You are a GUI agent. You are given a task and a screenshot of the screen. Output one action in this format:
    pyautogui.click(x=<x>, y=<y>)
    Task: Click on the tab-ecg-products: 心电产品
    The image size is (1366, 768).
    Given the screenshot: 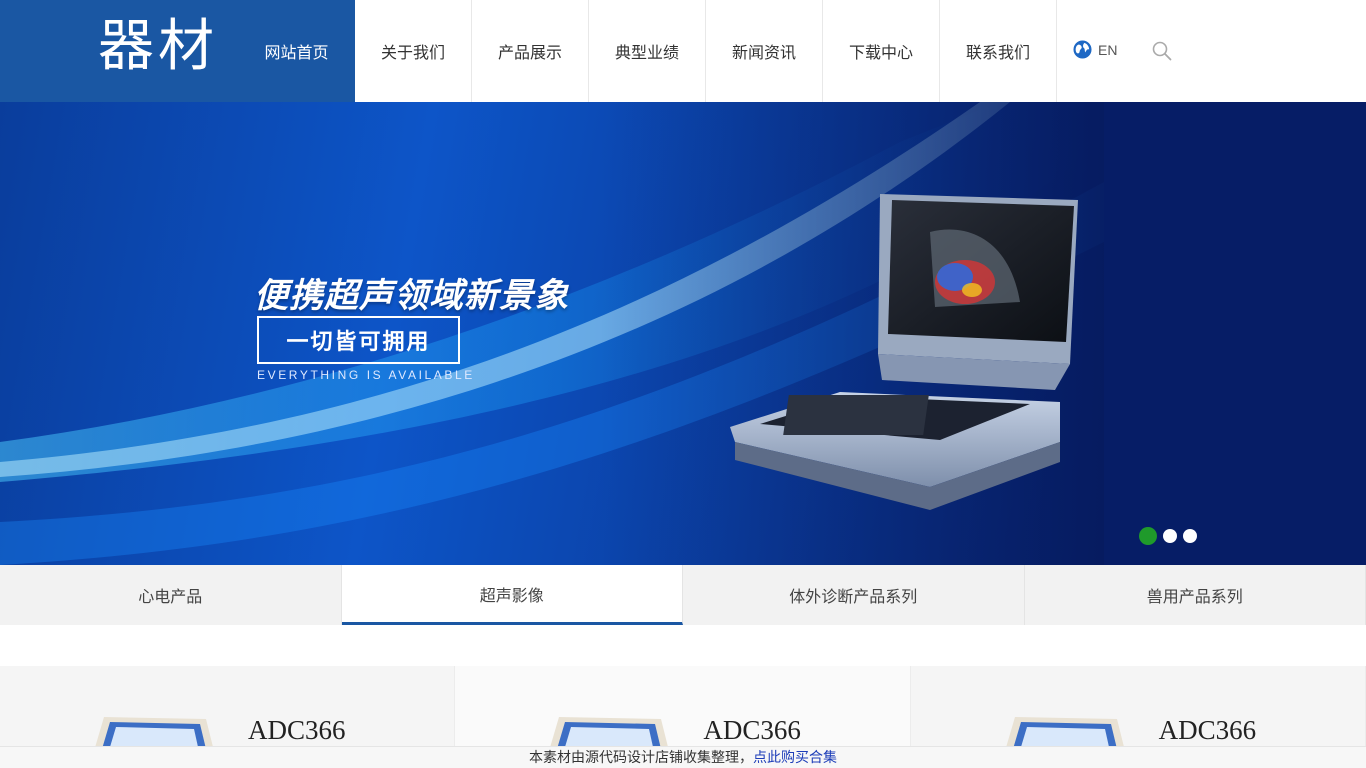 What is the action you would take?
    pyautogui.click(x=171, y=595)
    